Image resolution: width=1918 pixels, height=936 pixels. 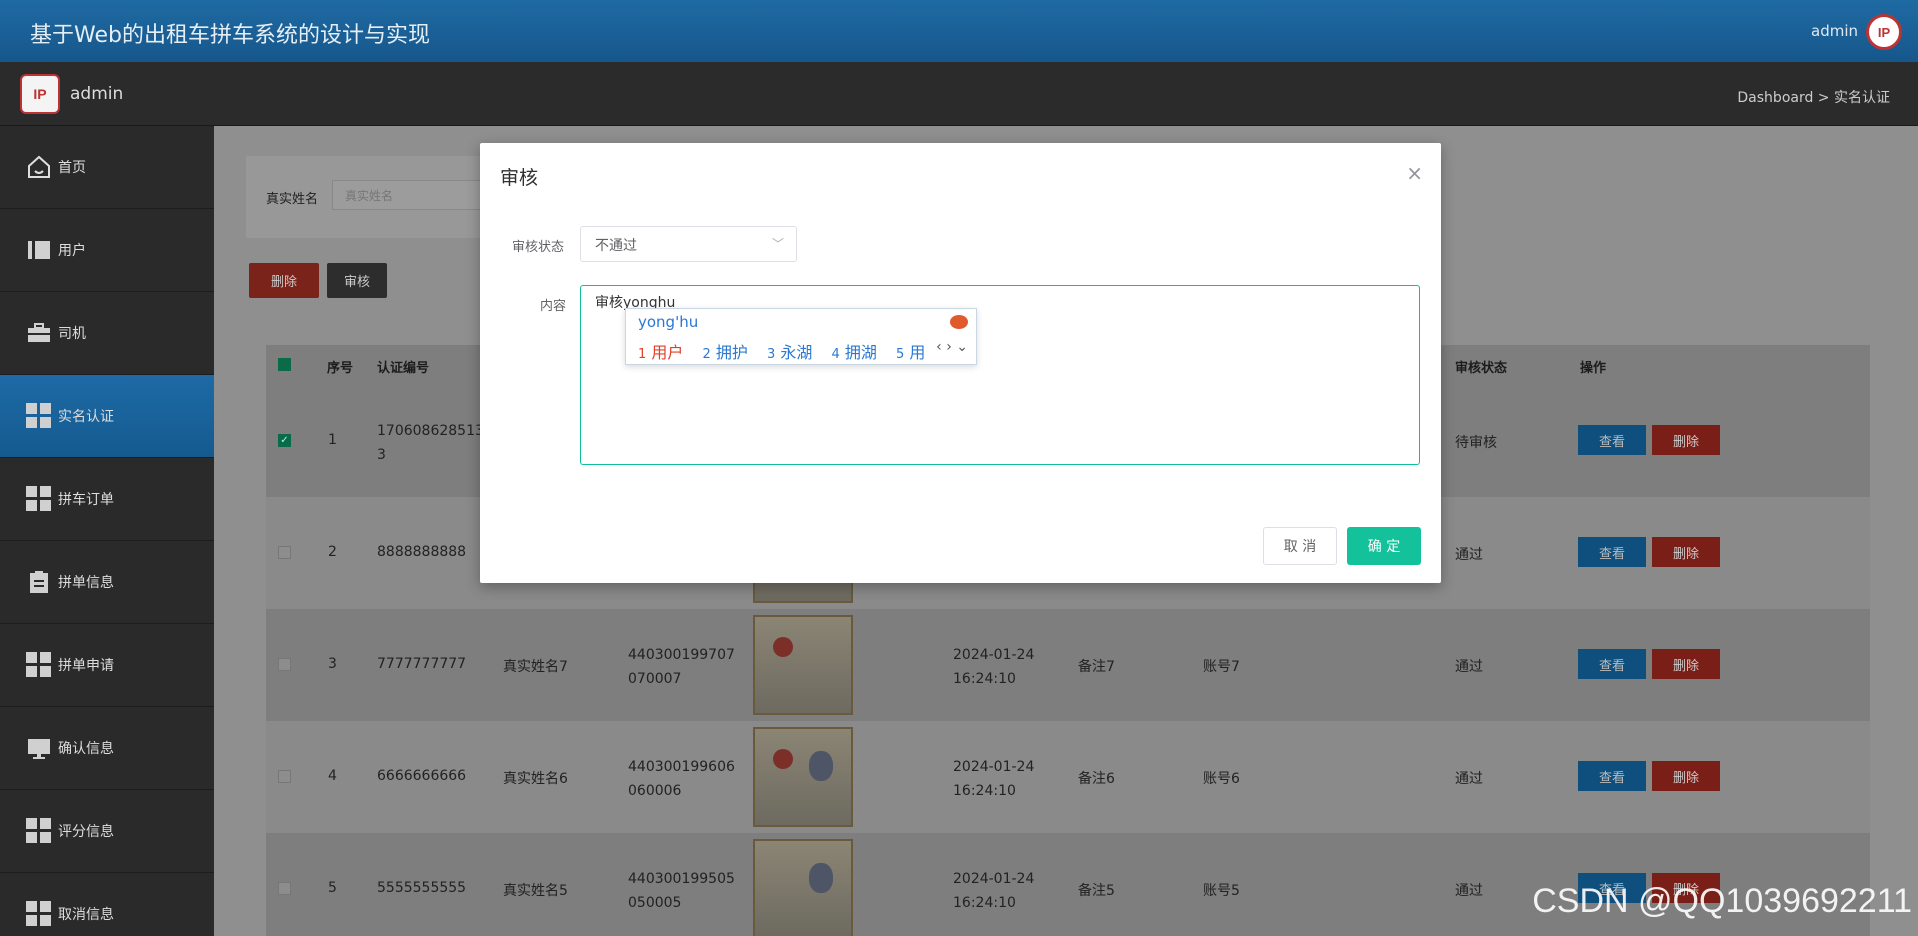 What do you see at coordinates (422, 552) in the screenshot?
I see `row-cert-no: 8888888888` at bounding box center [422, 552].